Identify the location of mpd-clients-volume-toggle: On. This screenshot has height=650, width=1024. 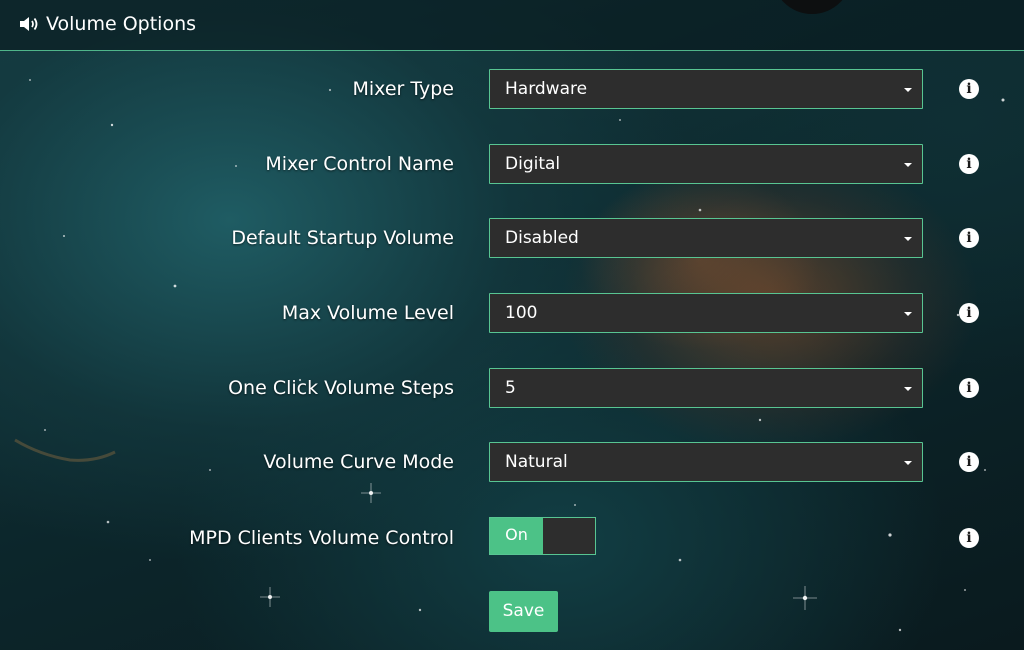
(542, 536).